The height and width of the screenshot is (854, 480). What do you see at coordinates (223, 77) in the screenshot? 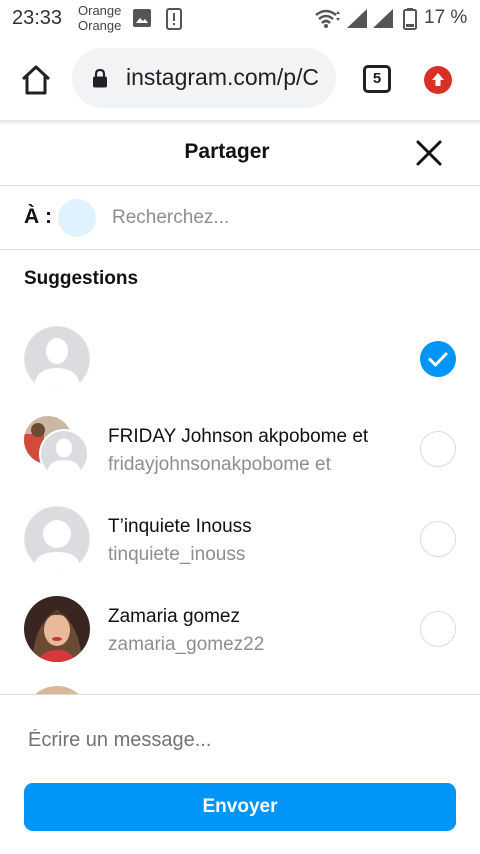
I see `url-text: instagram.com/p/C` at bounding box center [223, 77].